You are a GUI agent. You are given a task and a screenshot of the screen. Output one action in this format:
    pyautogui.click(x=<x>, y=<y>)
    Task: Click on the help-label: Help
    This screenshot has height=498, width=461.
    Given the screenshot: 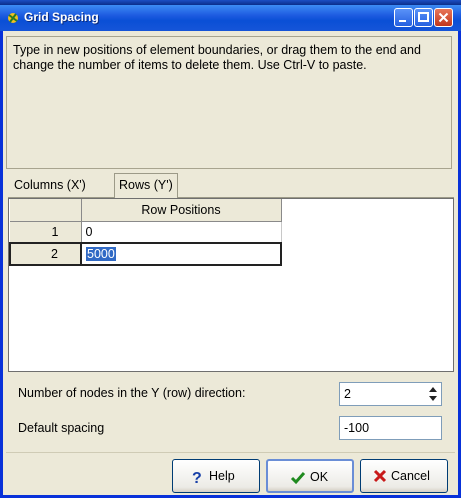 What is the action you would take?
    pyautogui.click(x=222, y=476)
    